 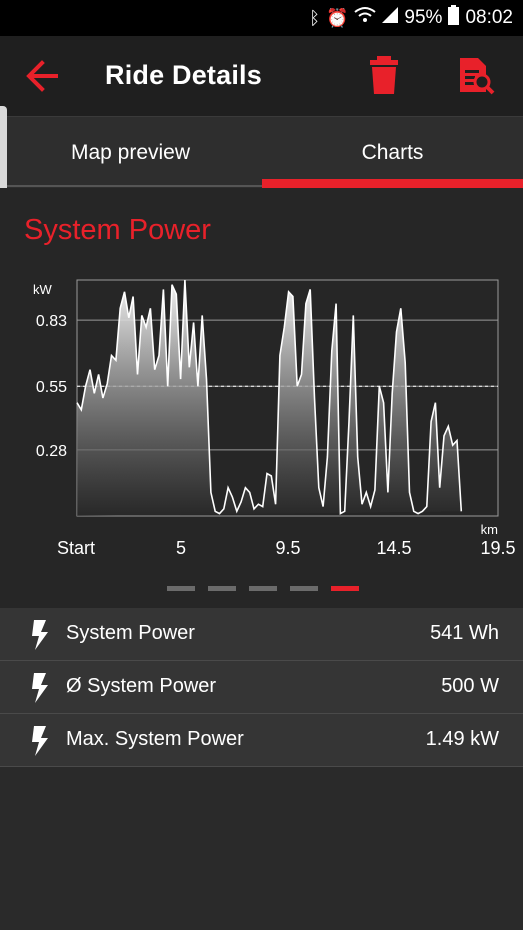 What do you see at coordinates (130, 153) in the screenshot?
I see `tab-map-preview: Map preview` at bounding box center [130, 153].